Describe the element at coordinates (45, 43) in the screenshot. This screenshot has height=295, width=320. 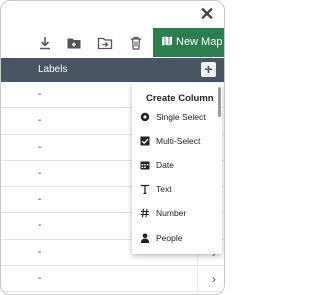
I see `download-icon` at that location.